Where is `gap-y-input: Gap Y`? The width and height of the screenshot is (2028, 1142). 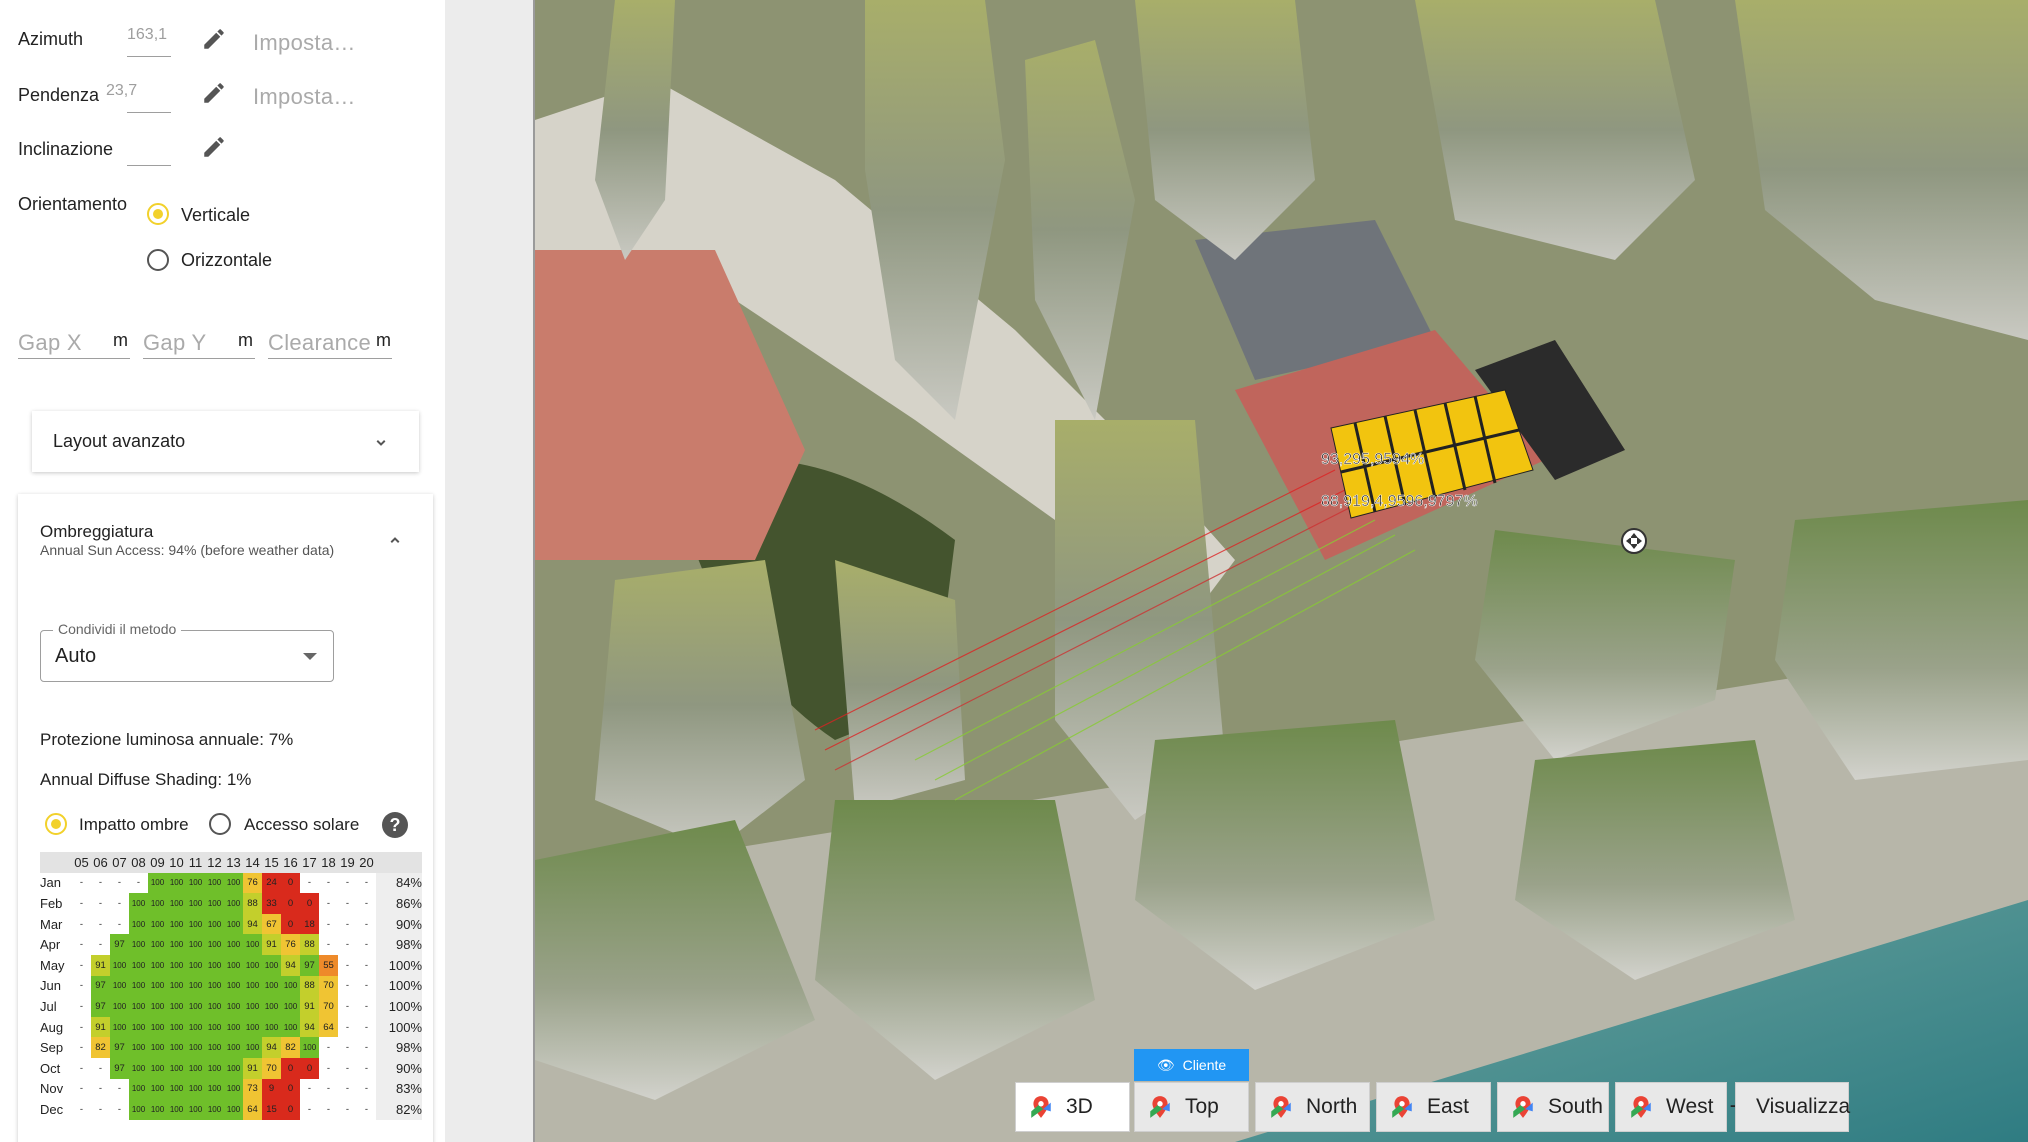 gap-y-input: Gap Y is located at coordinates (174, 343).